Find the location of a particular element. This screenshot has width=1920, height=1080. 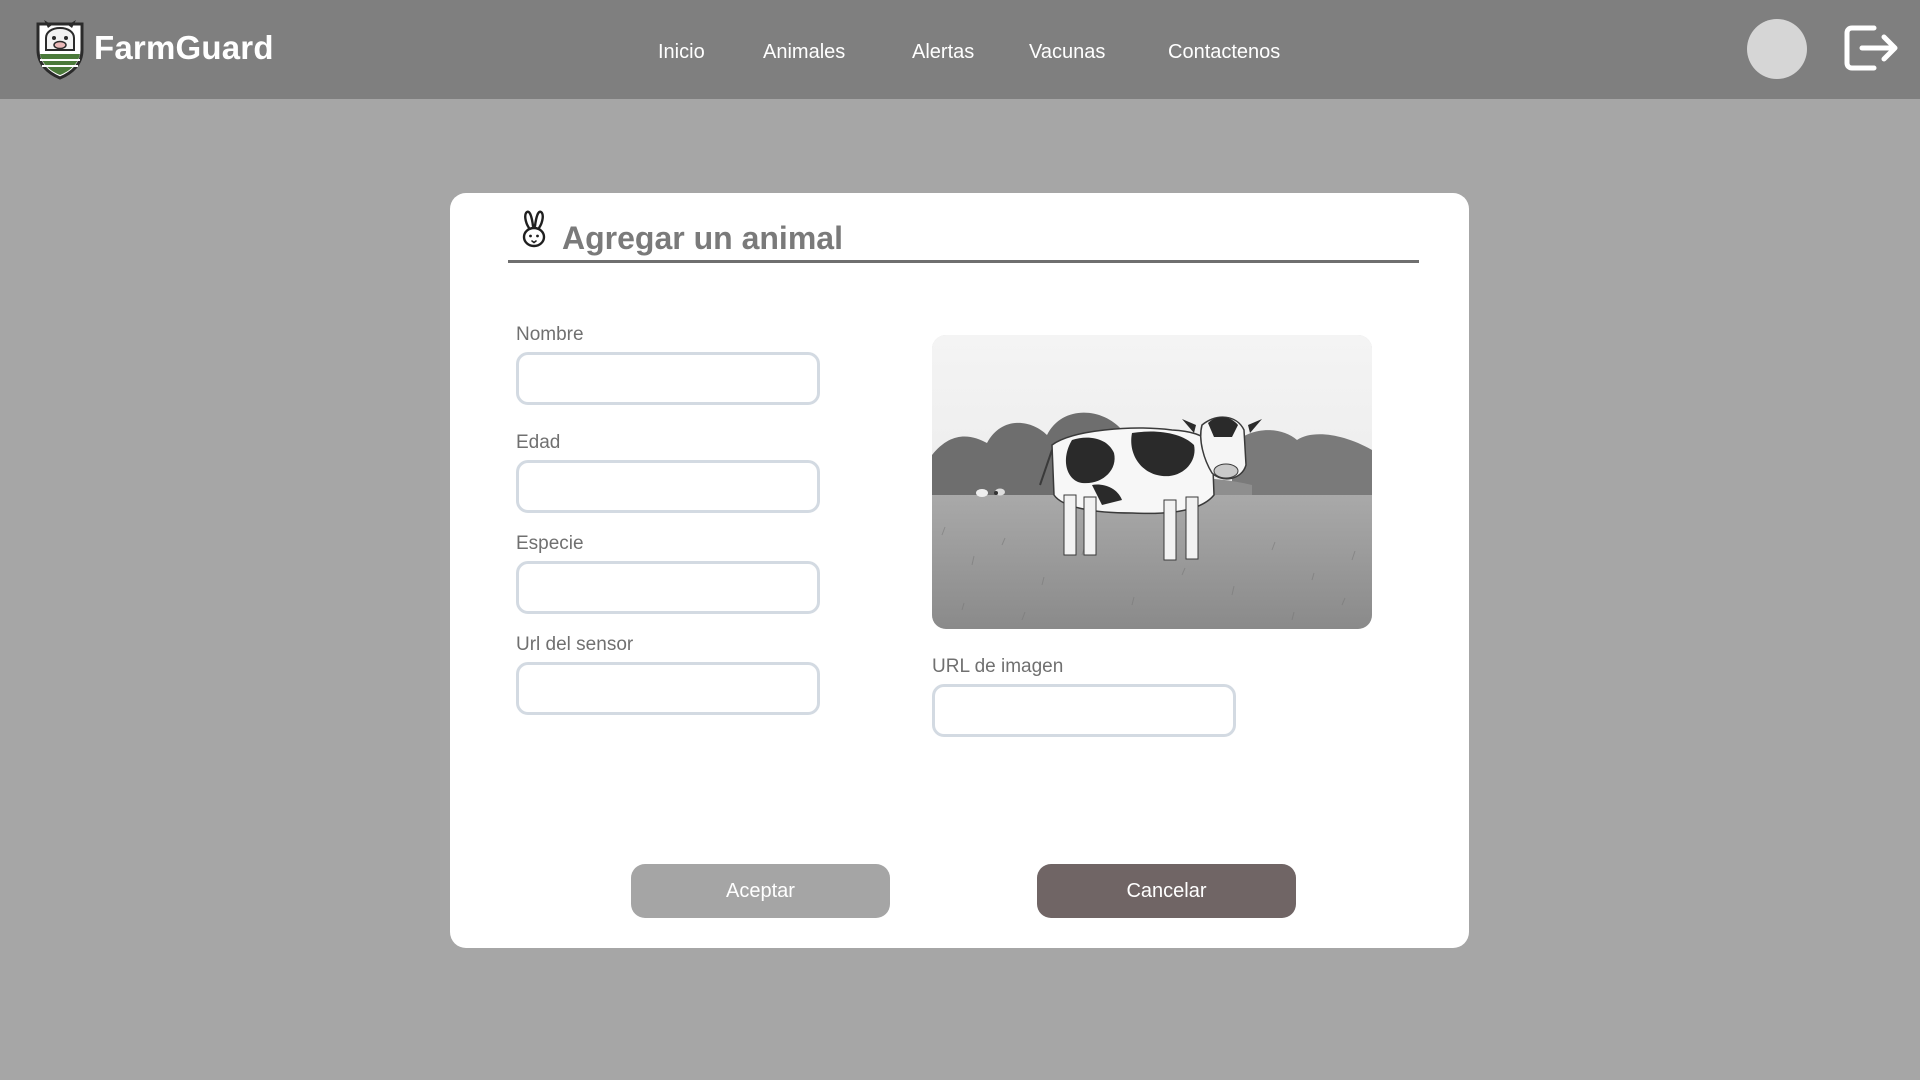

cancel-button: Cancelar is located at coordinates (1166, 891).